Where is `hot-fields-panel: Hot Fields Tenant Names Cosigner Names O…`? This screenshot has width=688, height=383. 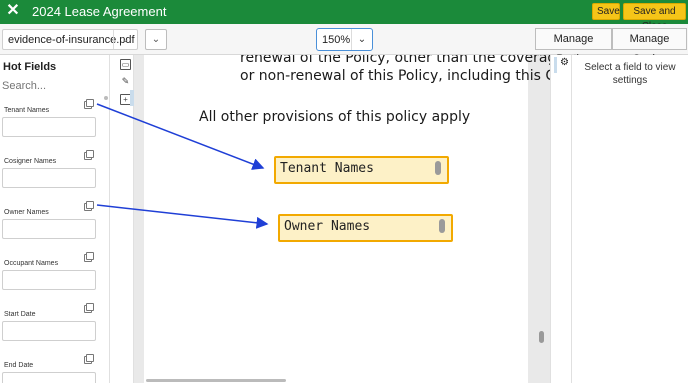
hot-fields-panel: Hot Fields Tenant Names Cosigner Names O… is located at coordinates (55, 219).